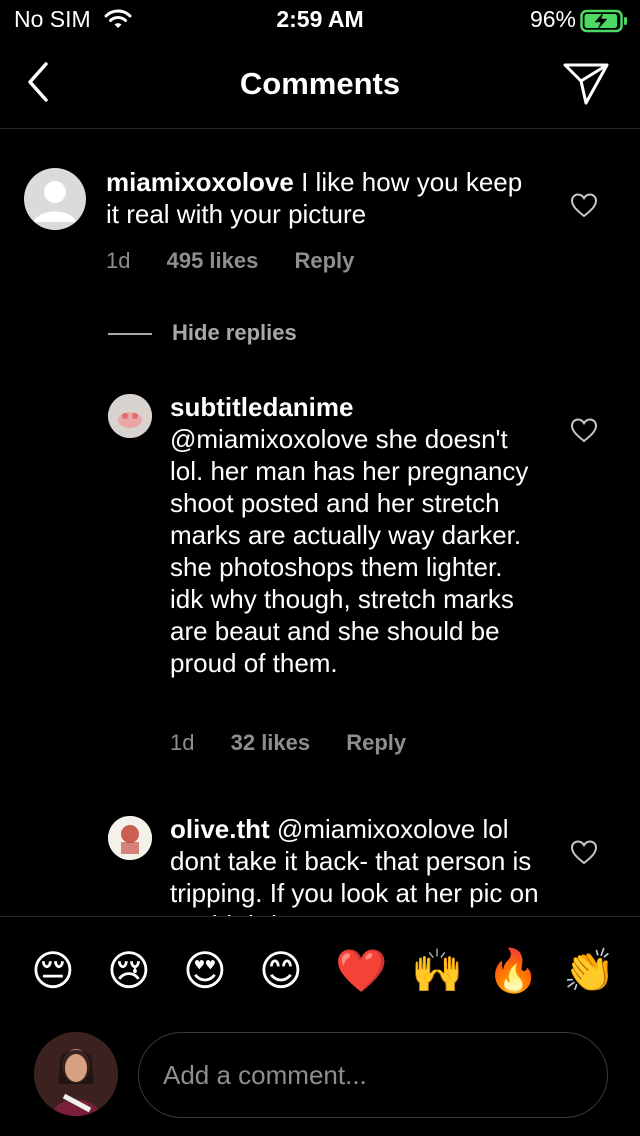 This screenshot has width=640, height=1136. I want to click on current-user-avatar, so click(76, 1074).